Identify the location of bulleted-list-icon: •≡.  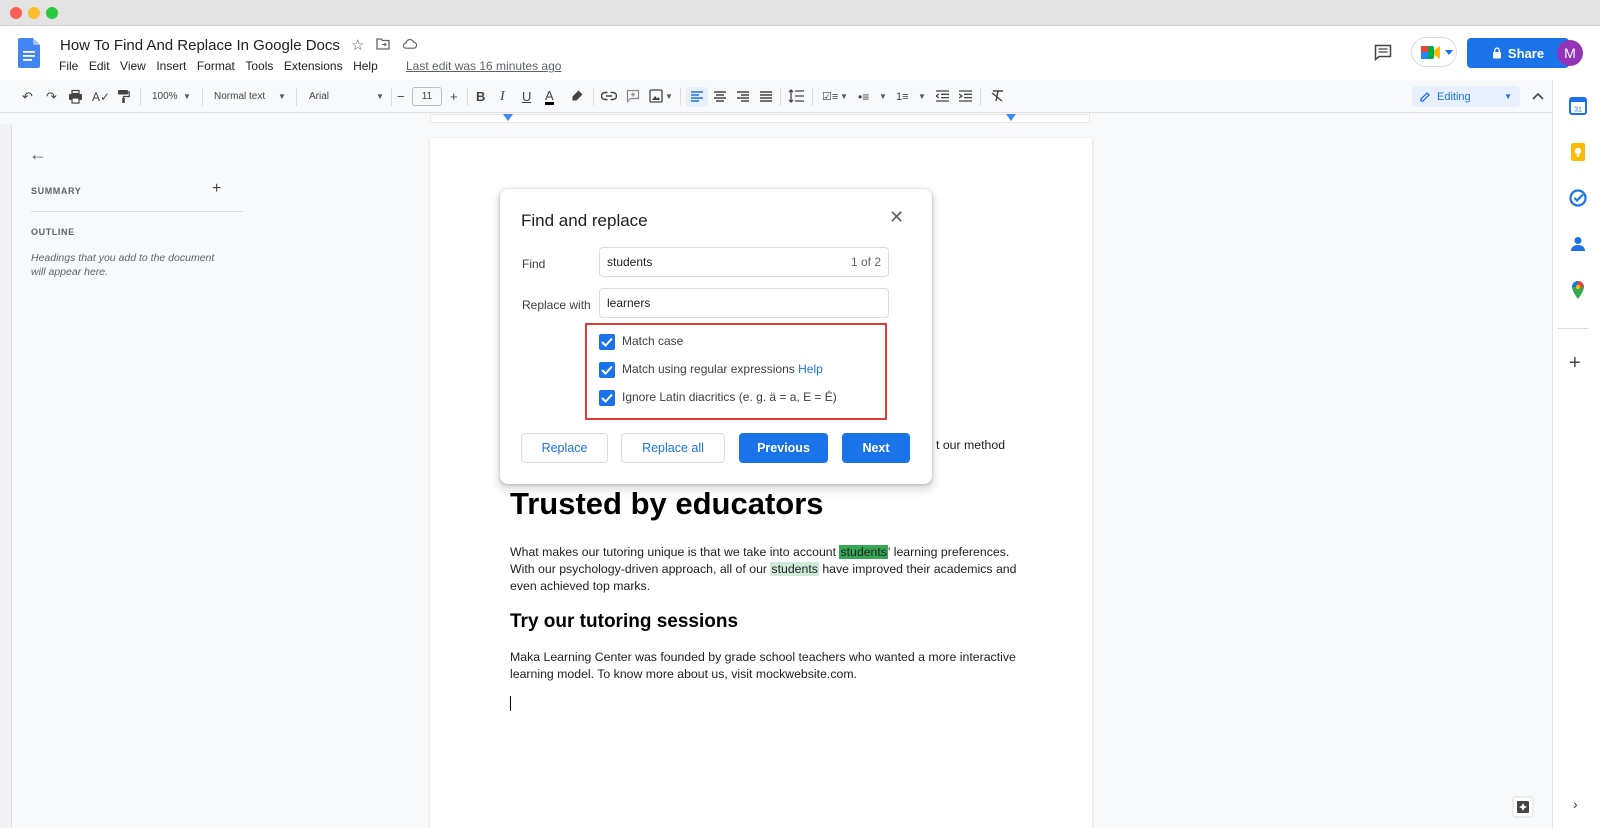
(863, 97).